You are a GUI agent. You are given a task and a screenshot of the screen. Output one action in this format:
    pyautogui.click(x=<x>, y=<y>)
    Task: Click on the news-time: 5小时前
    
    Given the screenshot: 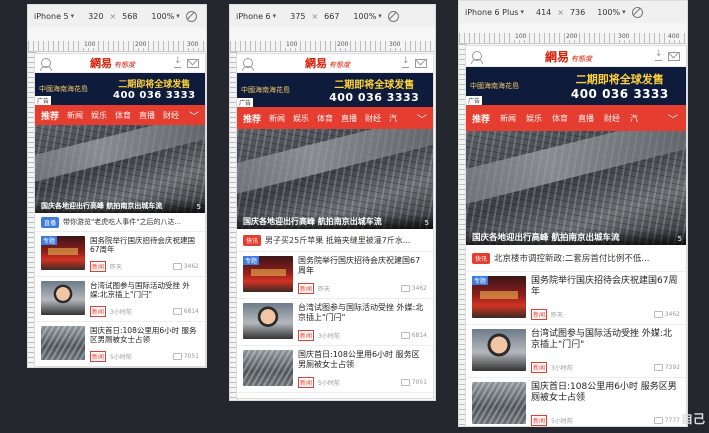 What is the action you would take?
    pyautogui.click(x=329, y=383)
    